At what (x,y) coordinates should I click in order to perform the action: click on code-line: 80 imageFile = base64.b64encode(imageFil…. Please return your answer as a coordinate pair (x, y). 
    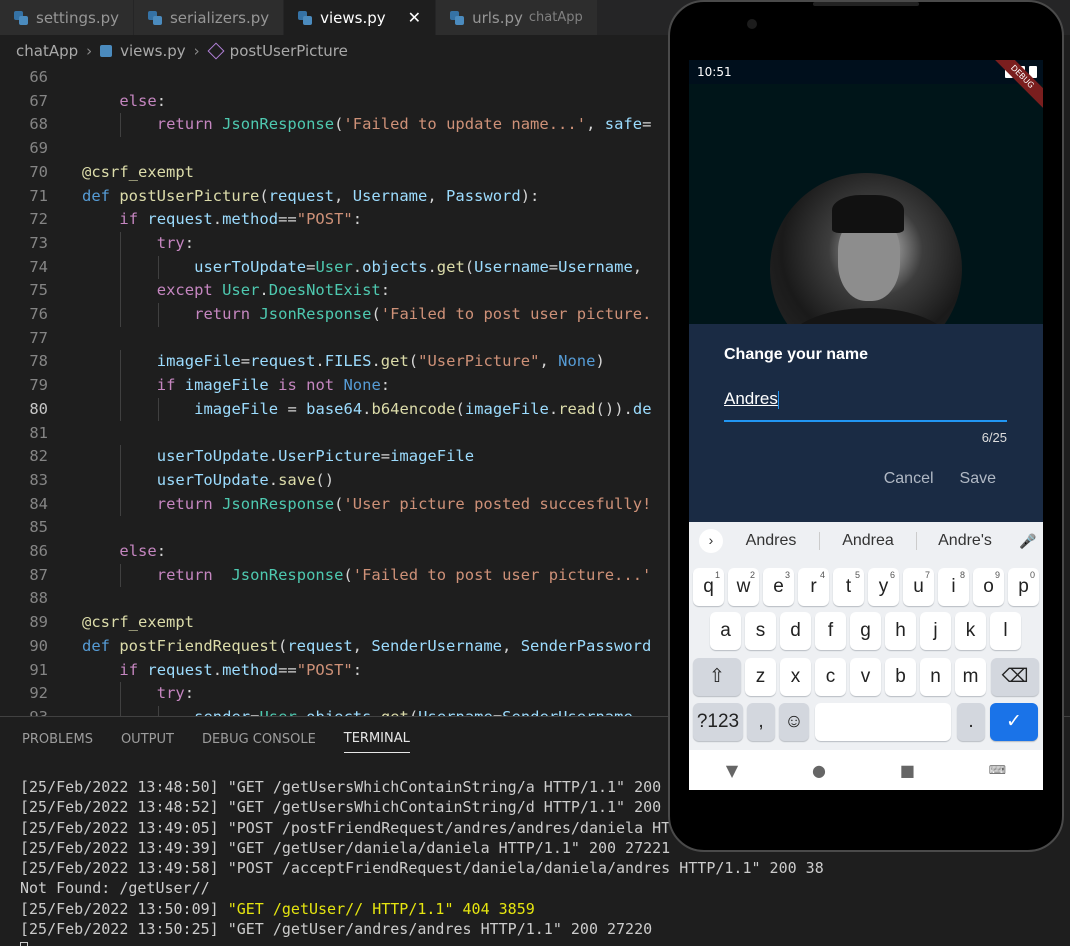
    Looking at the image, I should click on (340, 409).